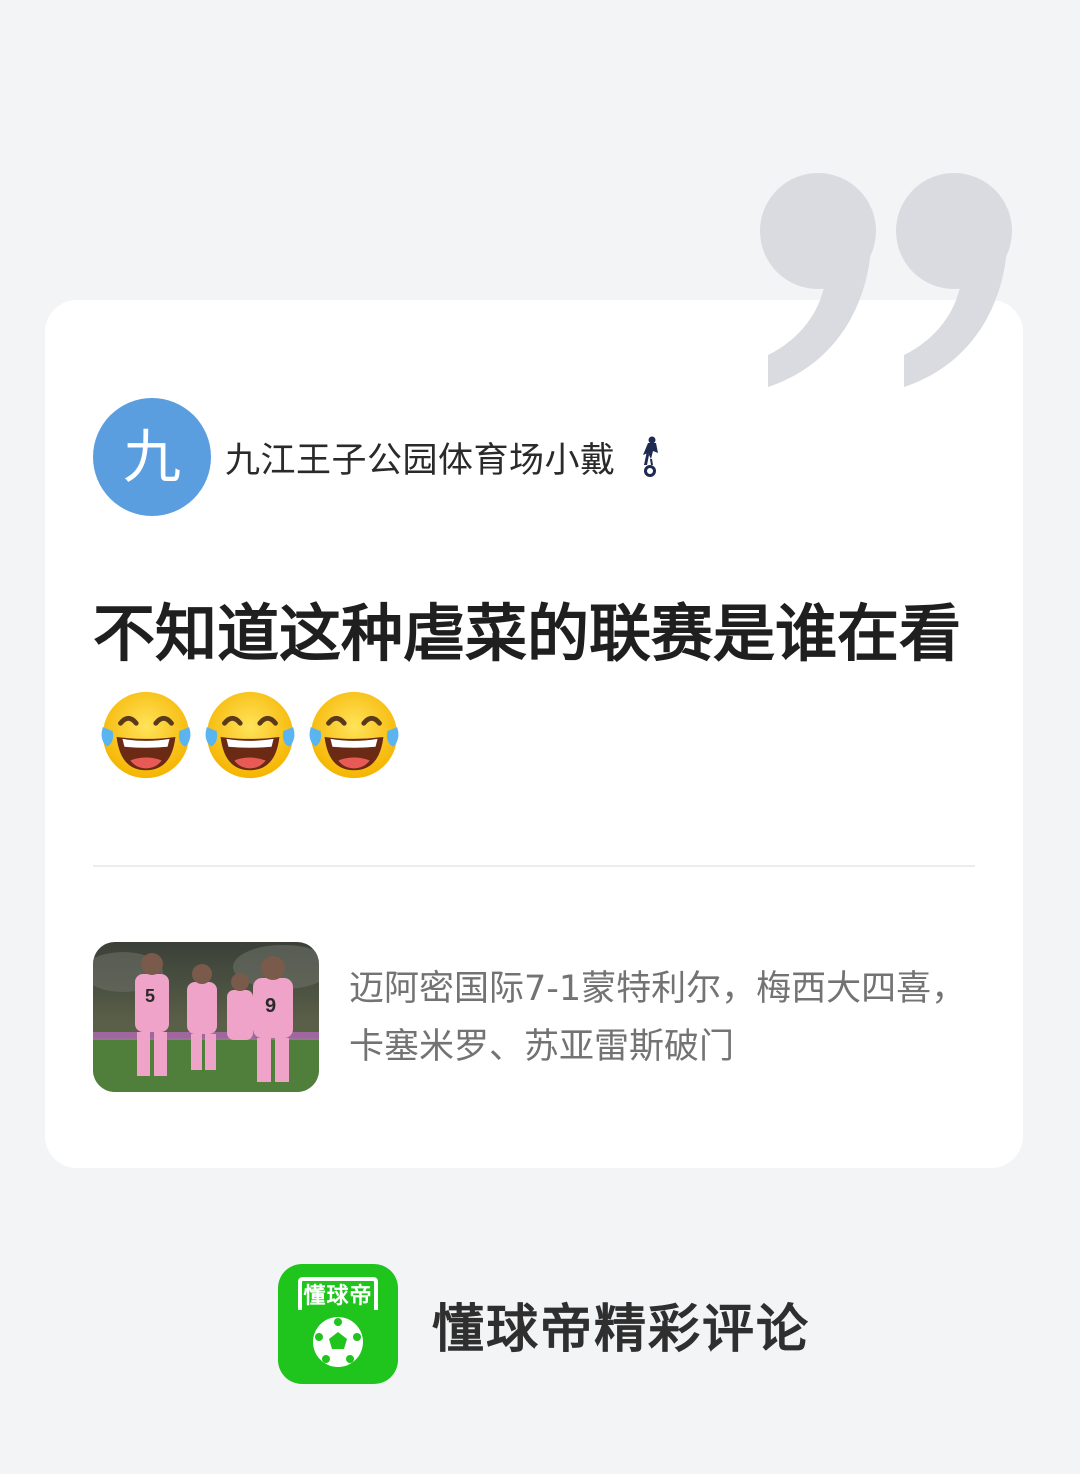 This screenshot has width=1080, height=1474. Describe the element at coordinates (270, 1006) in the screenshot. I see `svg-text: 9` at that location.